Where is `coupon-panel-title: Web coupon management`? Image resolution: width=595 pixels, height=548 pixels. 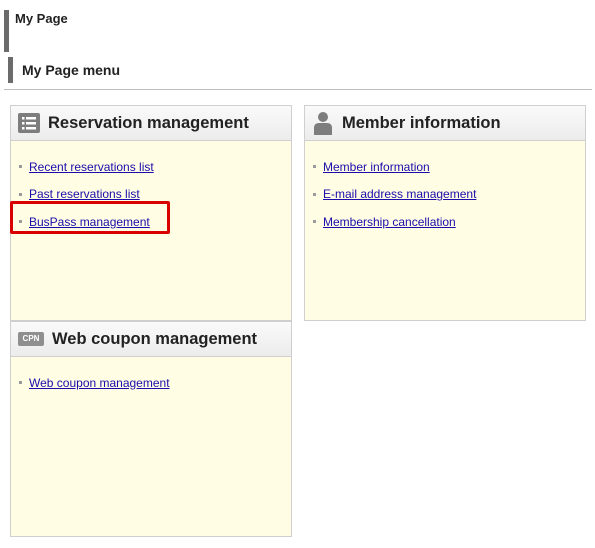 coupon-panel-title: Web coupon management is located at coordinates (155, 338).